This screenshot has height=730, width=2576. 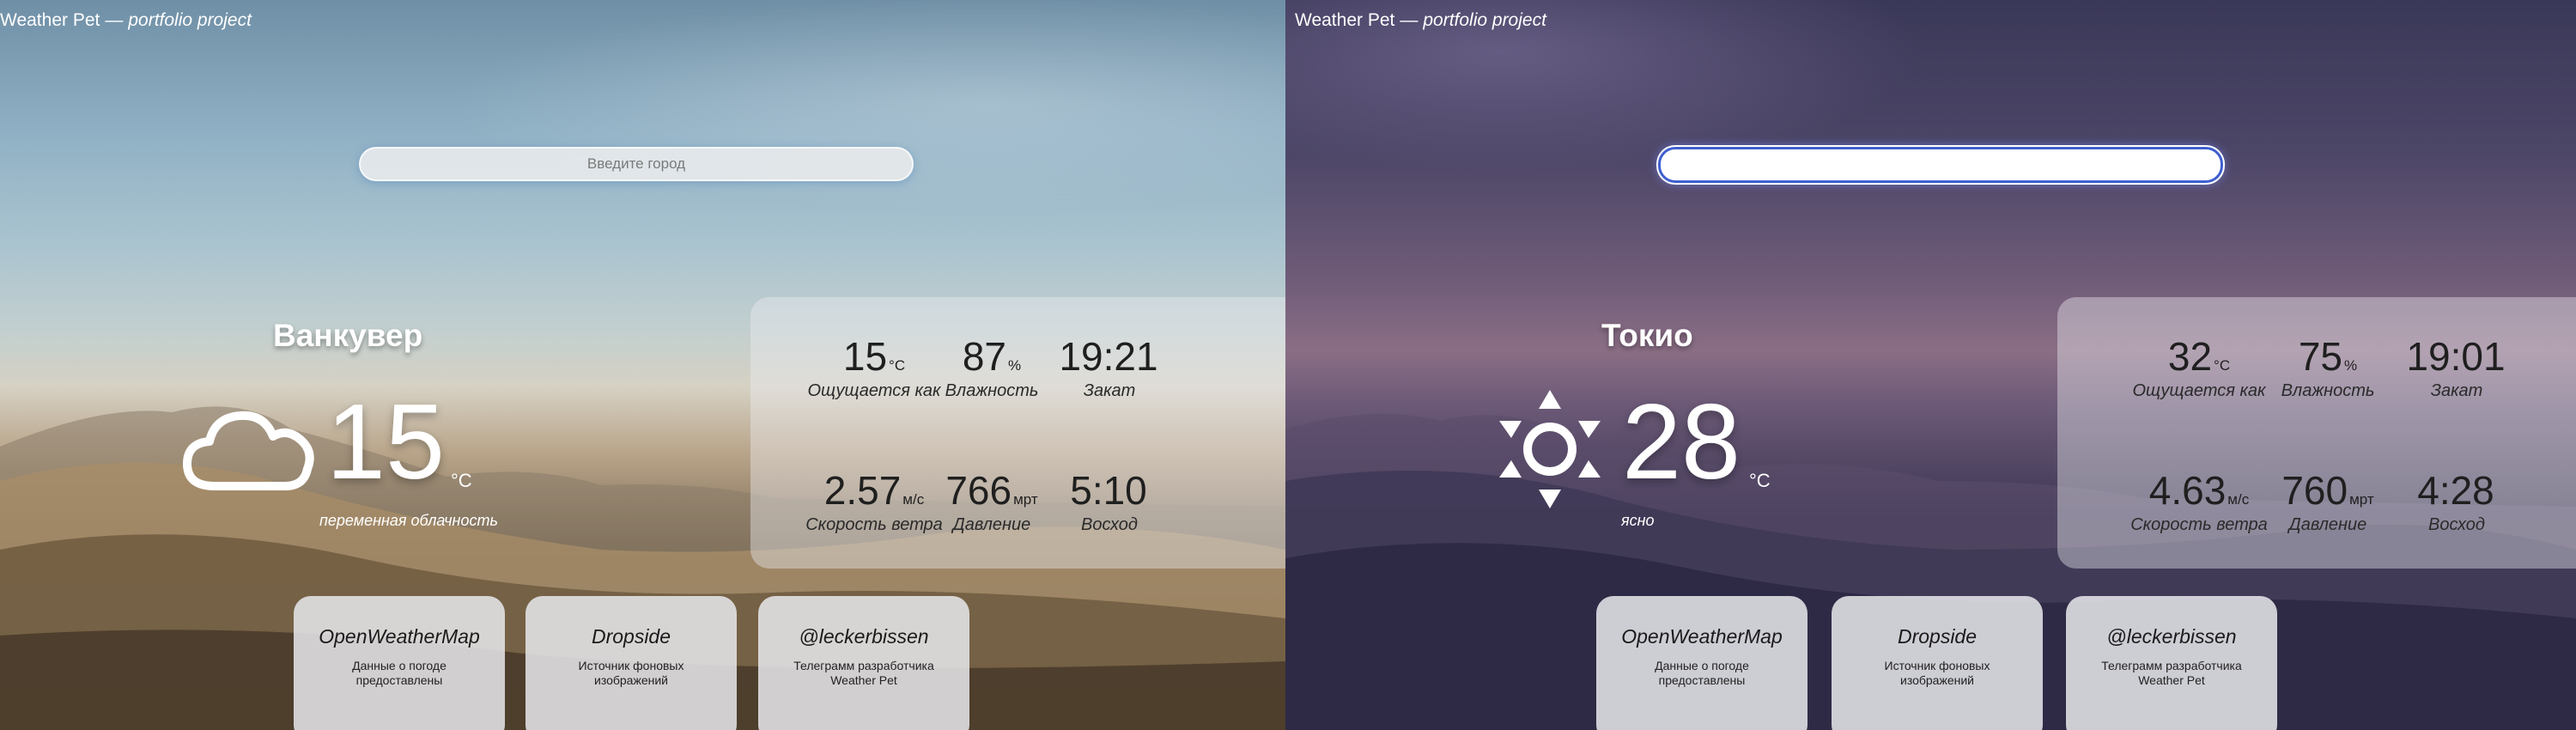 I want to click on feels-like-value: 32, so click(x=2190, y=356).